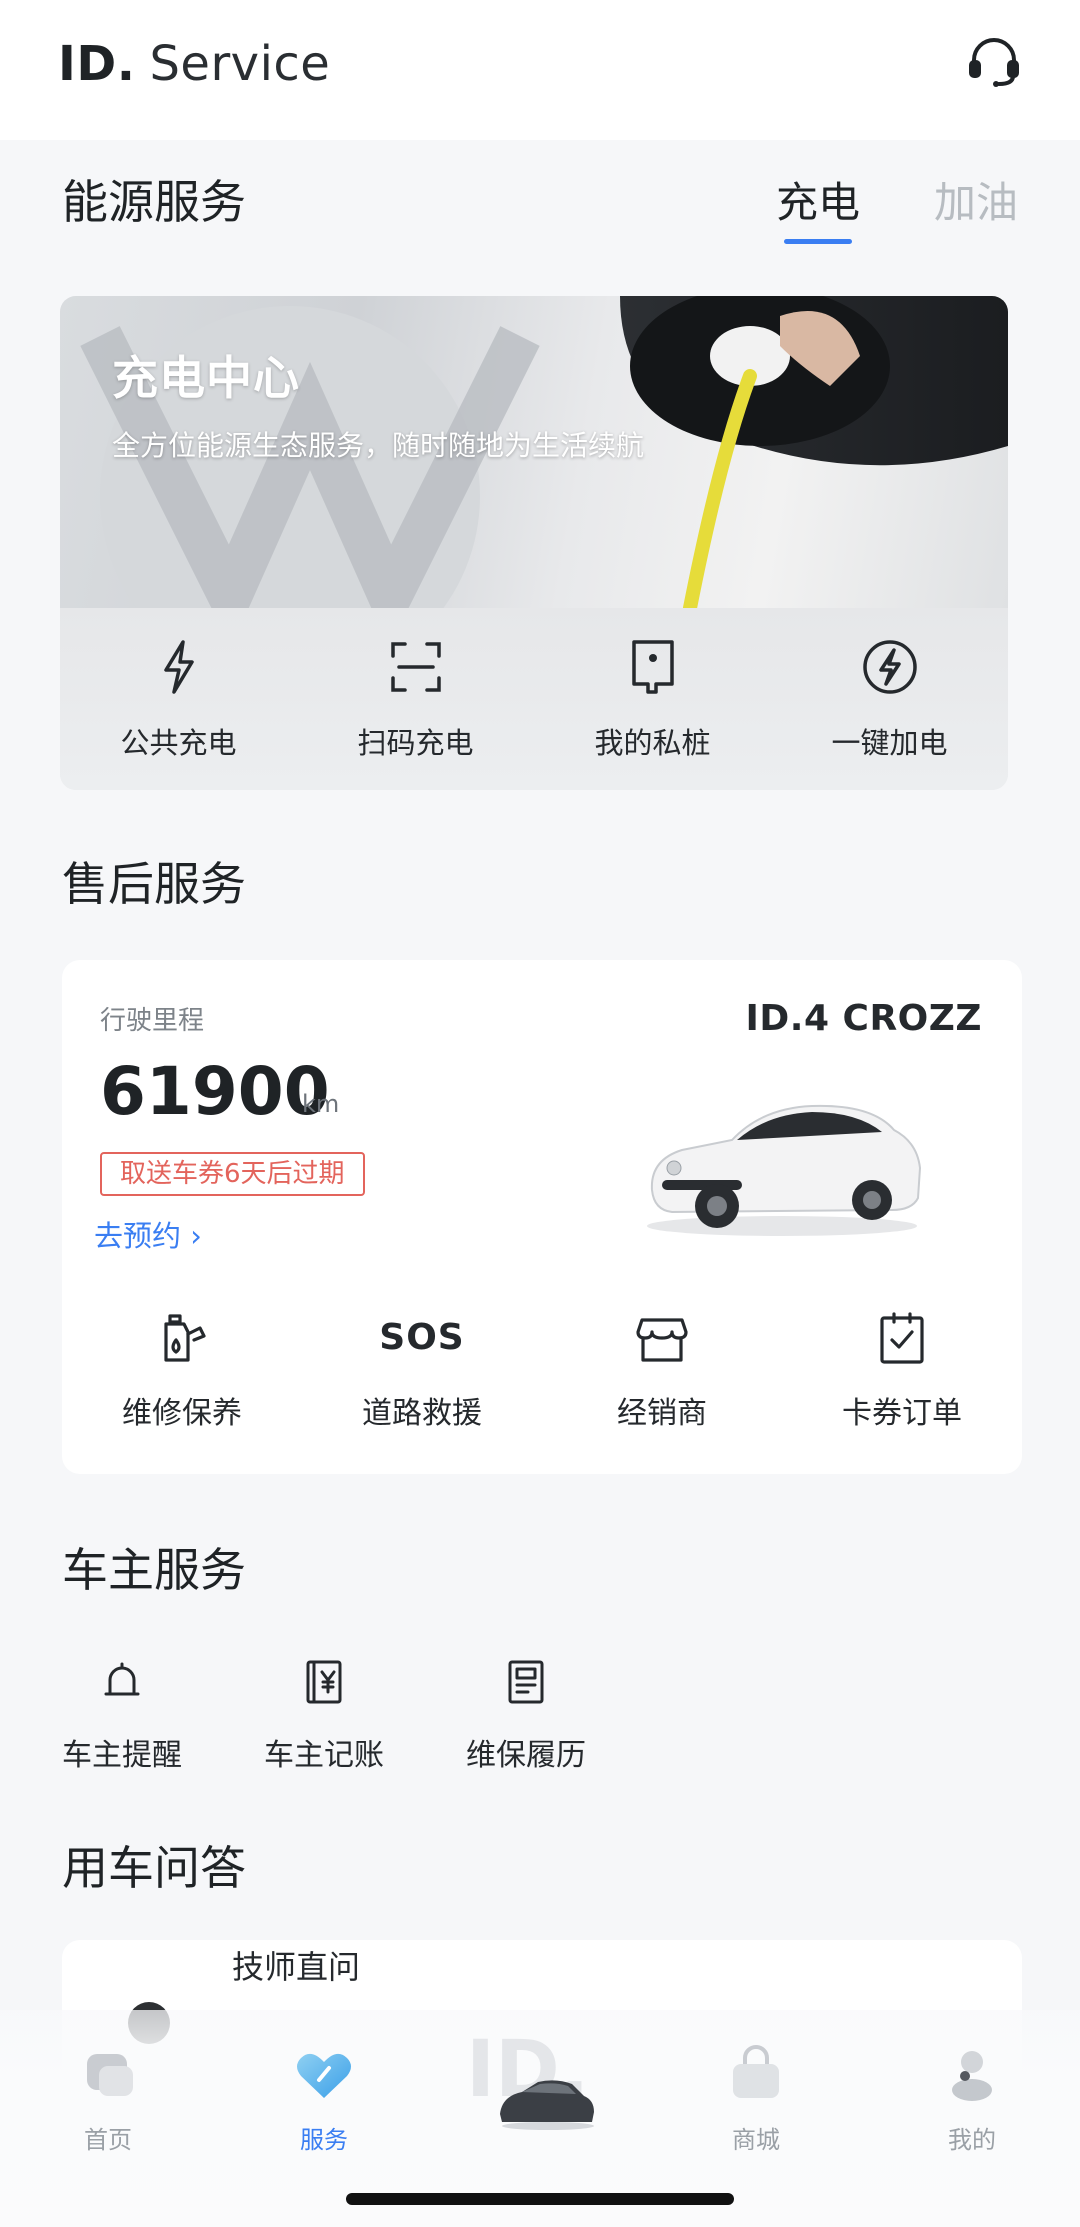 Image resolution: width=1080 pixels, height=2227 pixels. What do you see at coordinates (902, 1413) in the screenshot?
I see `coupon-orders-label: 卡券订单` at bounding box center [902, 1413].